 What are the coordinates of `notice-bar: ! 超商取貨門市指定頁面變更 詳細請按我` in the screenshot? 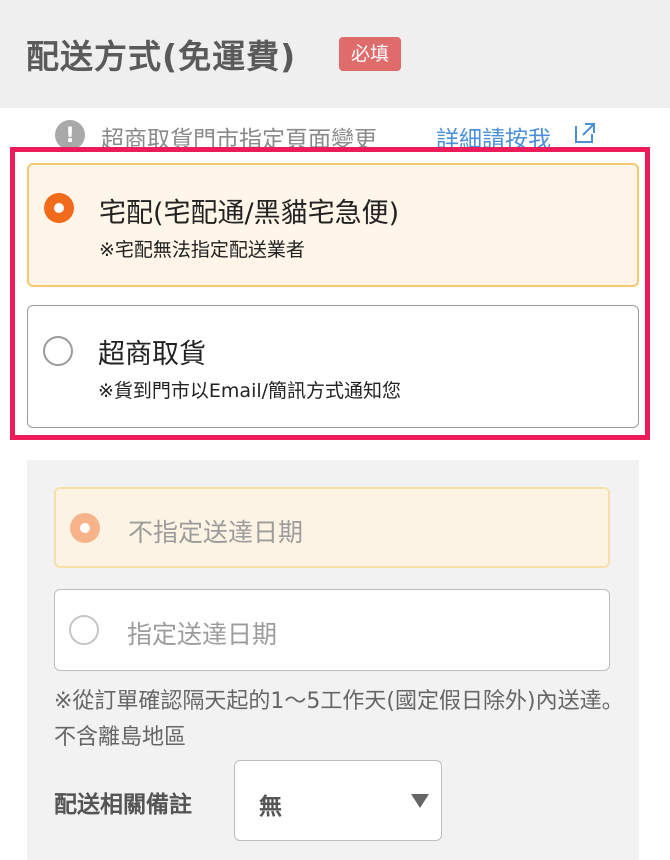 It's located at (335, 132).